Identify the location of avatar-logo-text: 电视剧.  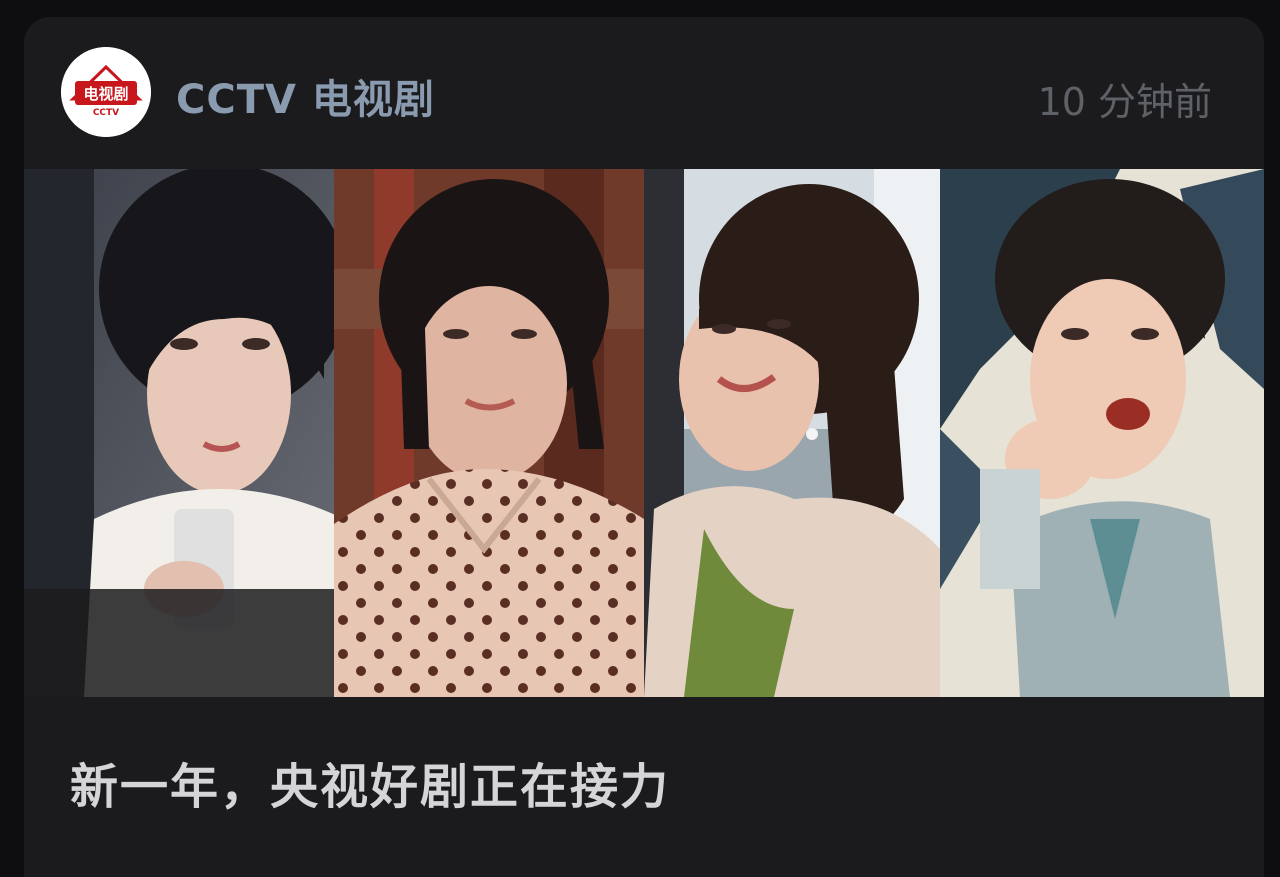
(105, 94).